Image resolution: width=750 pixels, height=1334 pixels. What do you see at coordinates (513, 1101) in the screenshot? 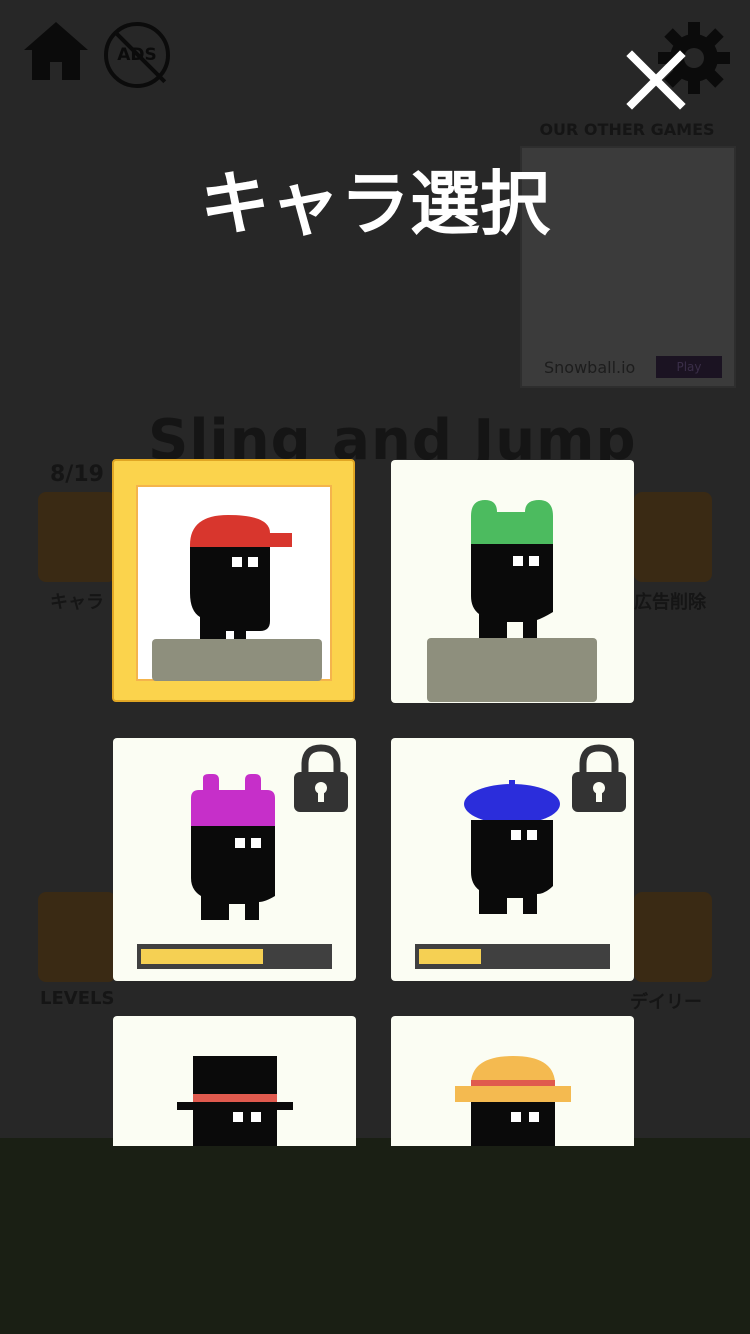
I see `character-straw-hat-icon` at bounding box center [513, 1101].